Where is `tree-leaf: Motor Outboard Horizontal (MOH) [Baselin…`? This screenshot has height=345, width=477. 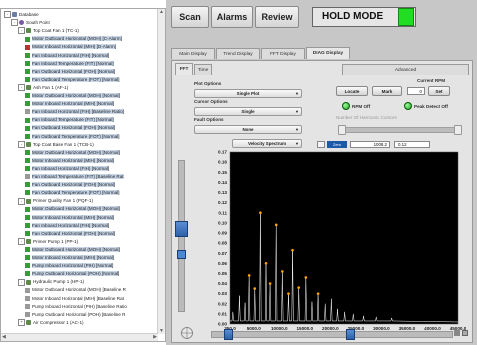 tree-leaf: Motor Outboard Horizontal (MOH) [Baselin… is located at coordinates (75, 290).